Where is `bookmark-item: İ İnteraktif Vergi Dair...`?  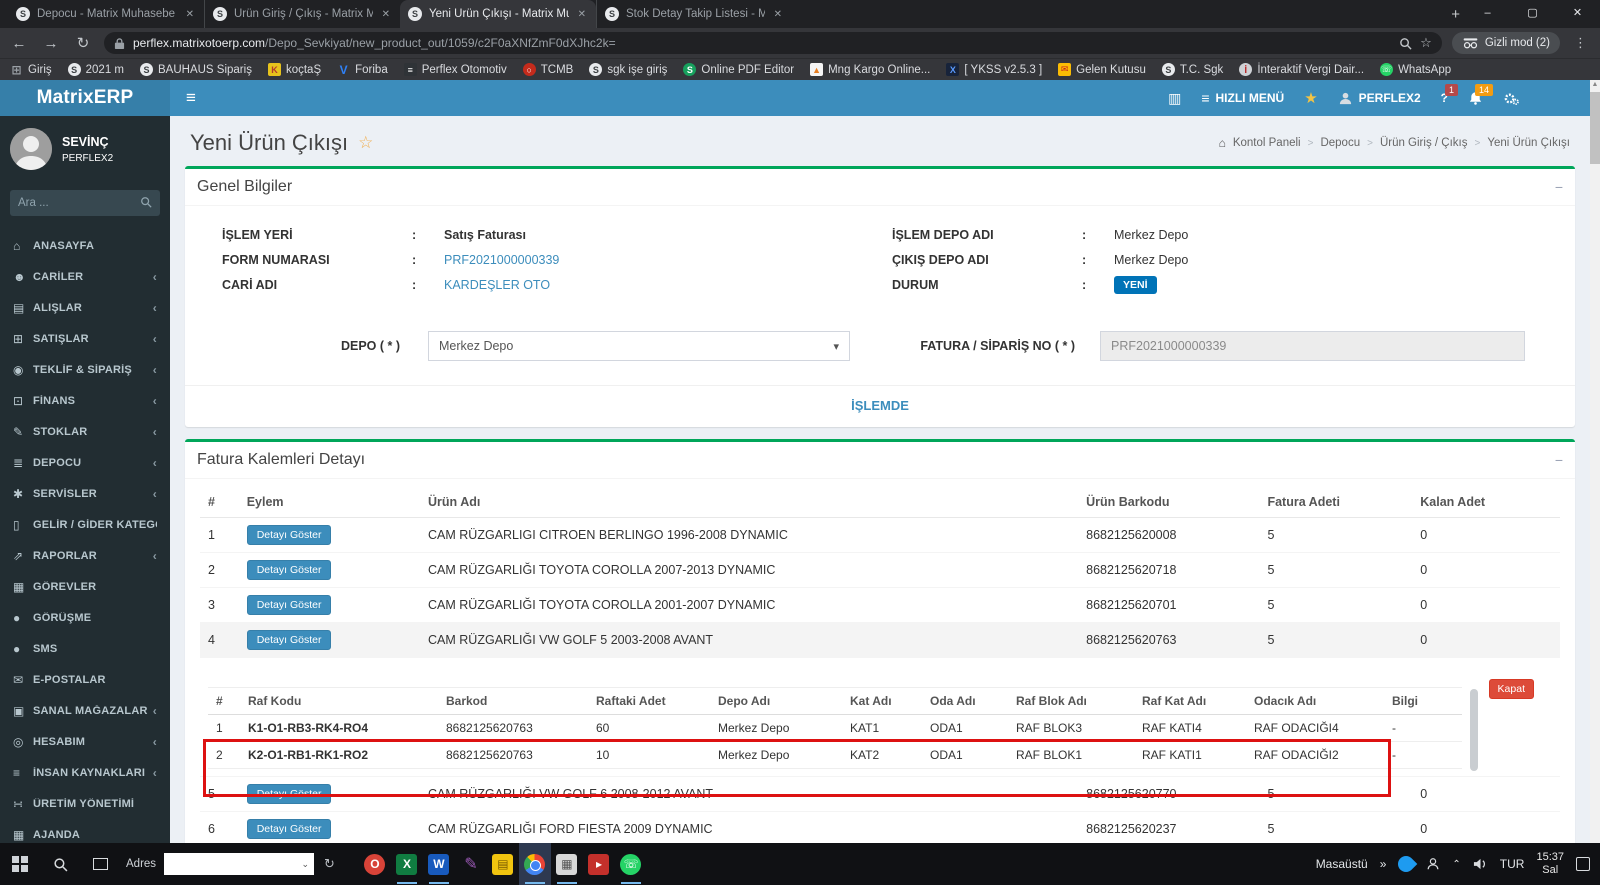
bookmark-item: İ İnteraktif Vergi Dair... is located at coordinates (1301, 69).